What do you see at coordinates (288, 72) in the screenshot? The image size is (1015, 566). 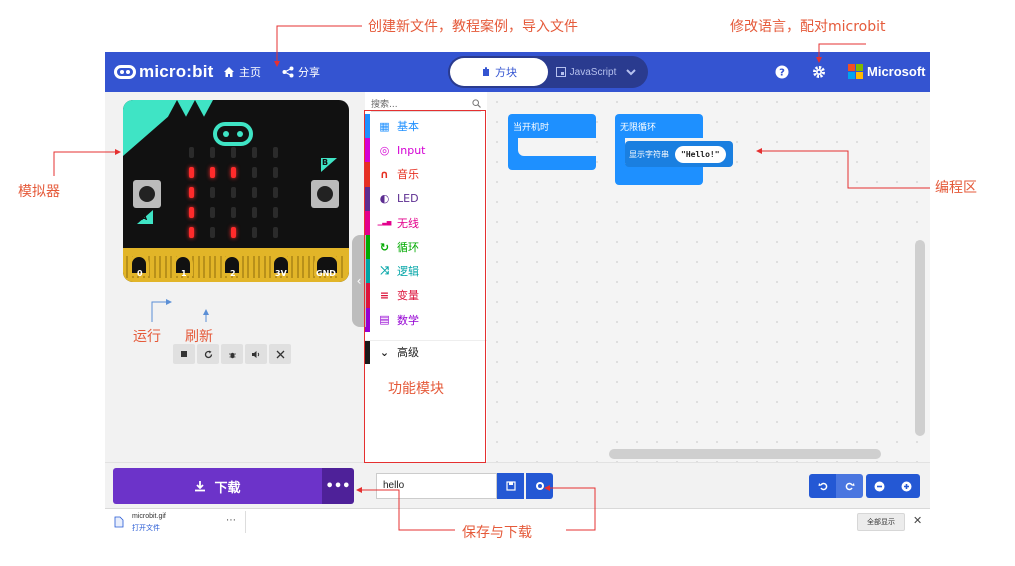 I see `share-icon` at bounding box center [288, 72].